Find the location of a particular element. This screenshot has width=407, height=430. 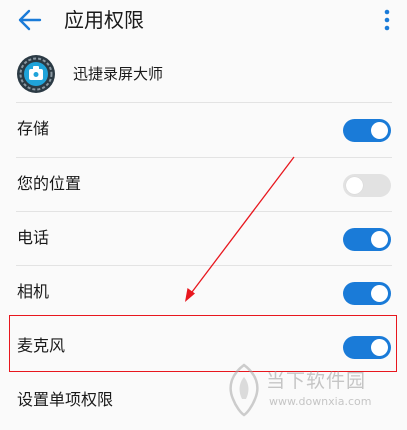

permission-label: 麦克风 is located at coordinates (41, 345).